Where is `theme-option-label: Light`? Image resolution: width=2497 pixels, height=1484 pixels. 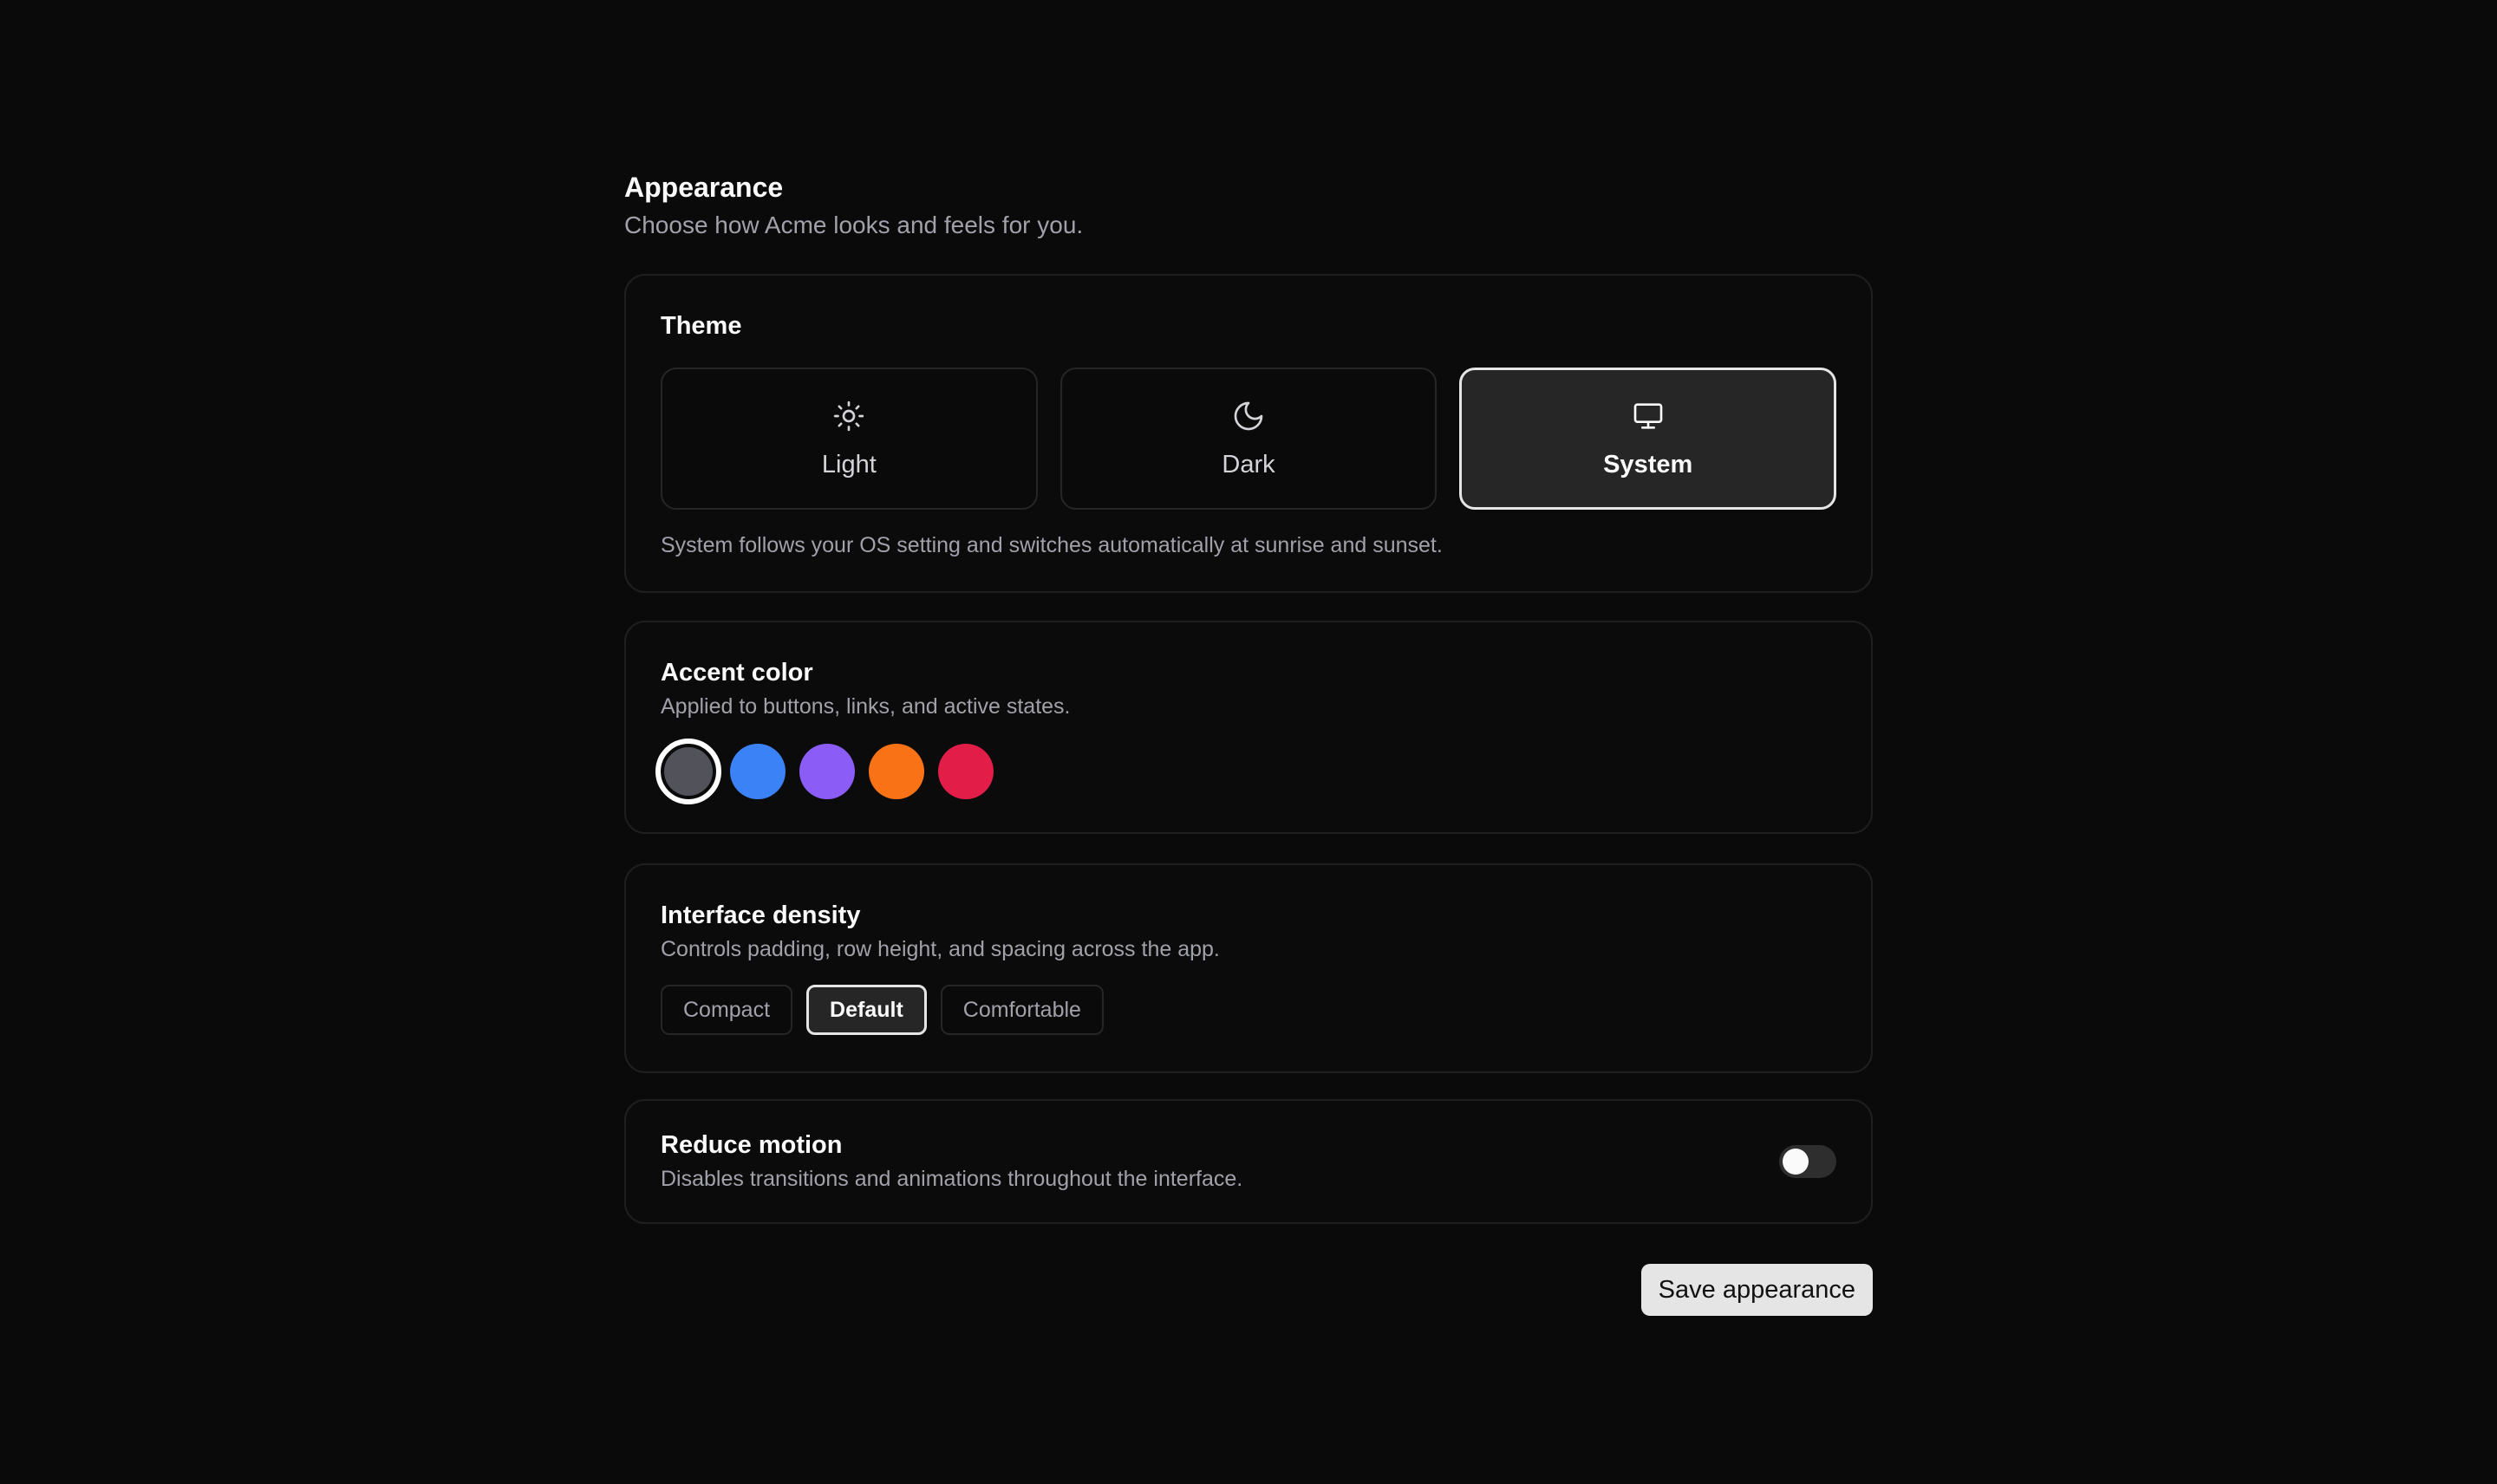
theme-option-label: Light is located at coordinates (849, 464).